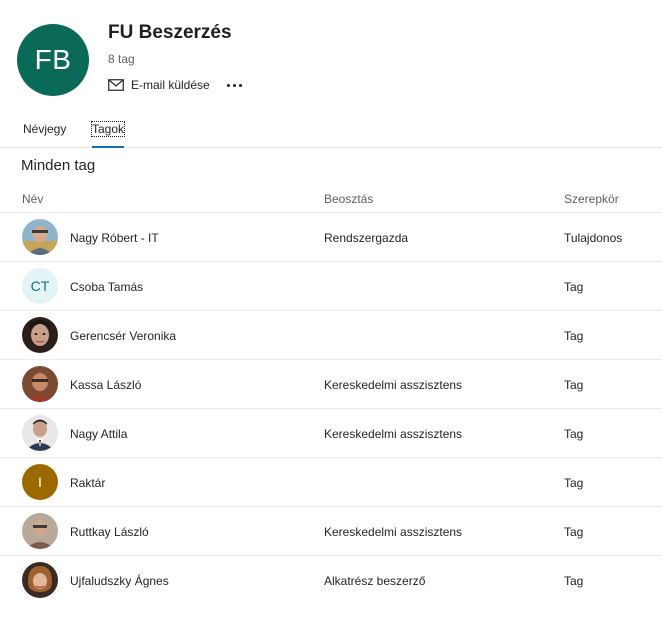 The image size is (662, 629). I want to click on member-name: Nagy Róbert - IT, so click(114, 238).